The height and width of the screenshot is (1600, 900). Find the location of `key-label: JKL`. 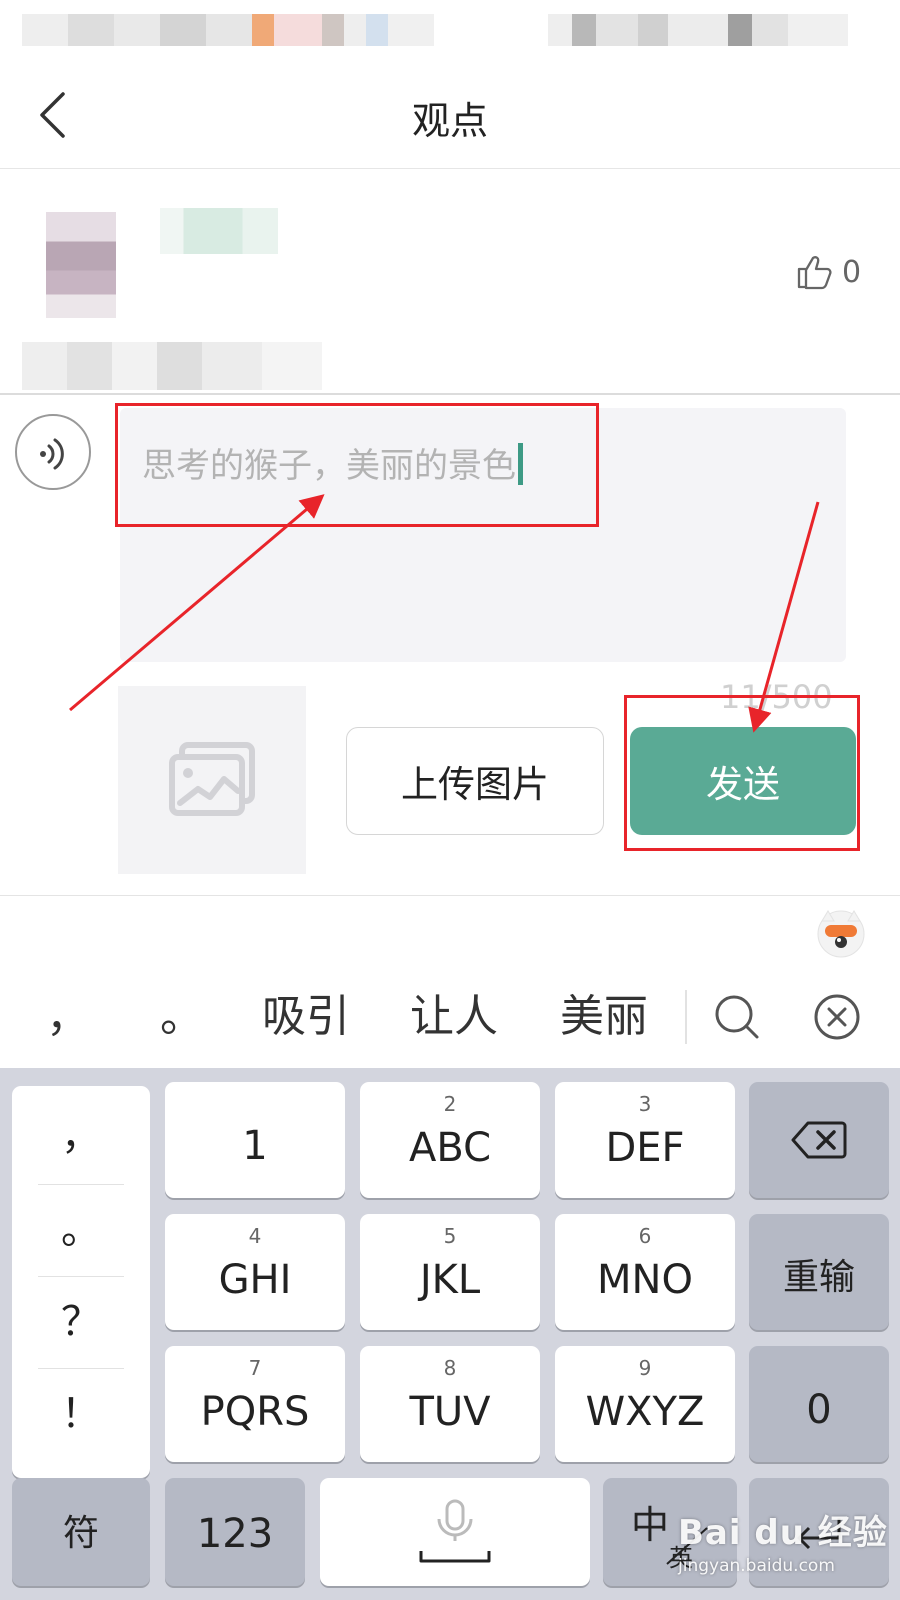

key-label: JKL is located at coordinates (450, 1280).